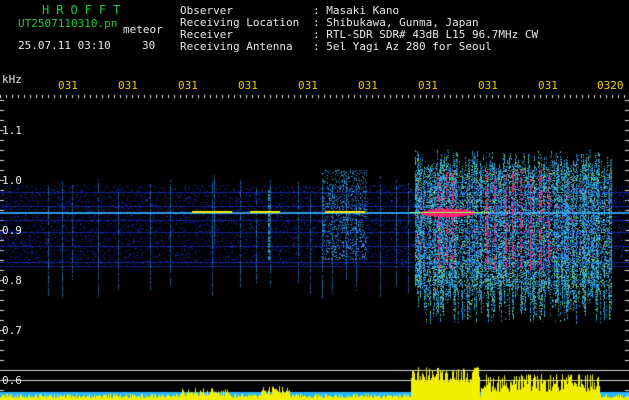  I want to click on x-tick: 0320, so click(610, 85).